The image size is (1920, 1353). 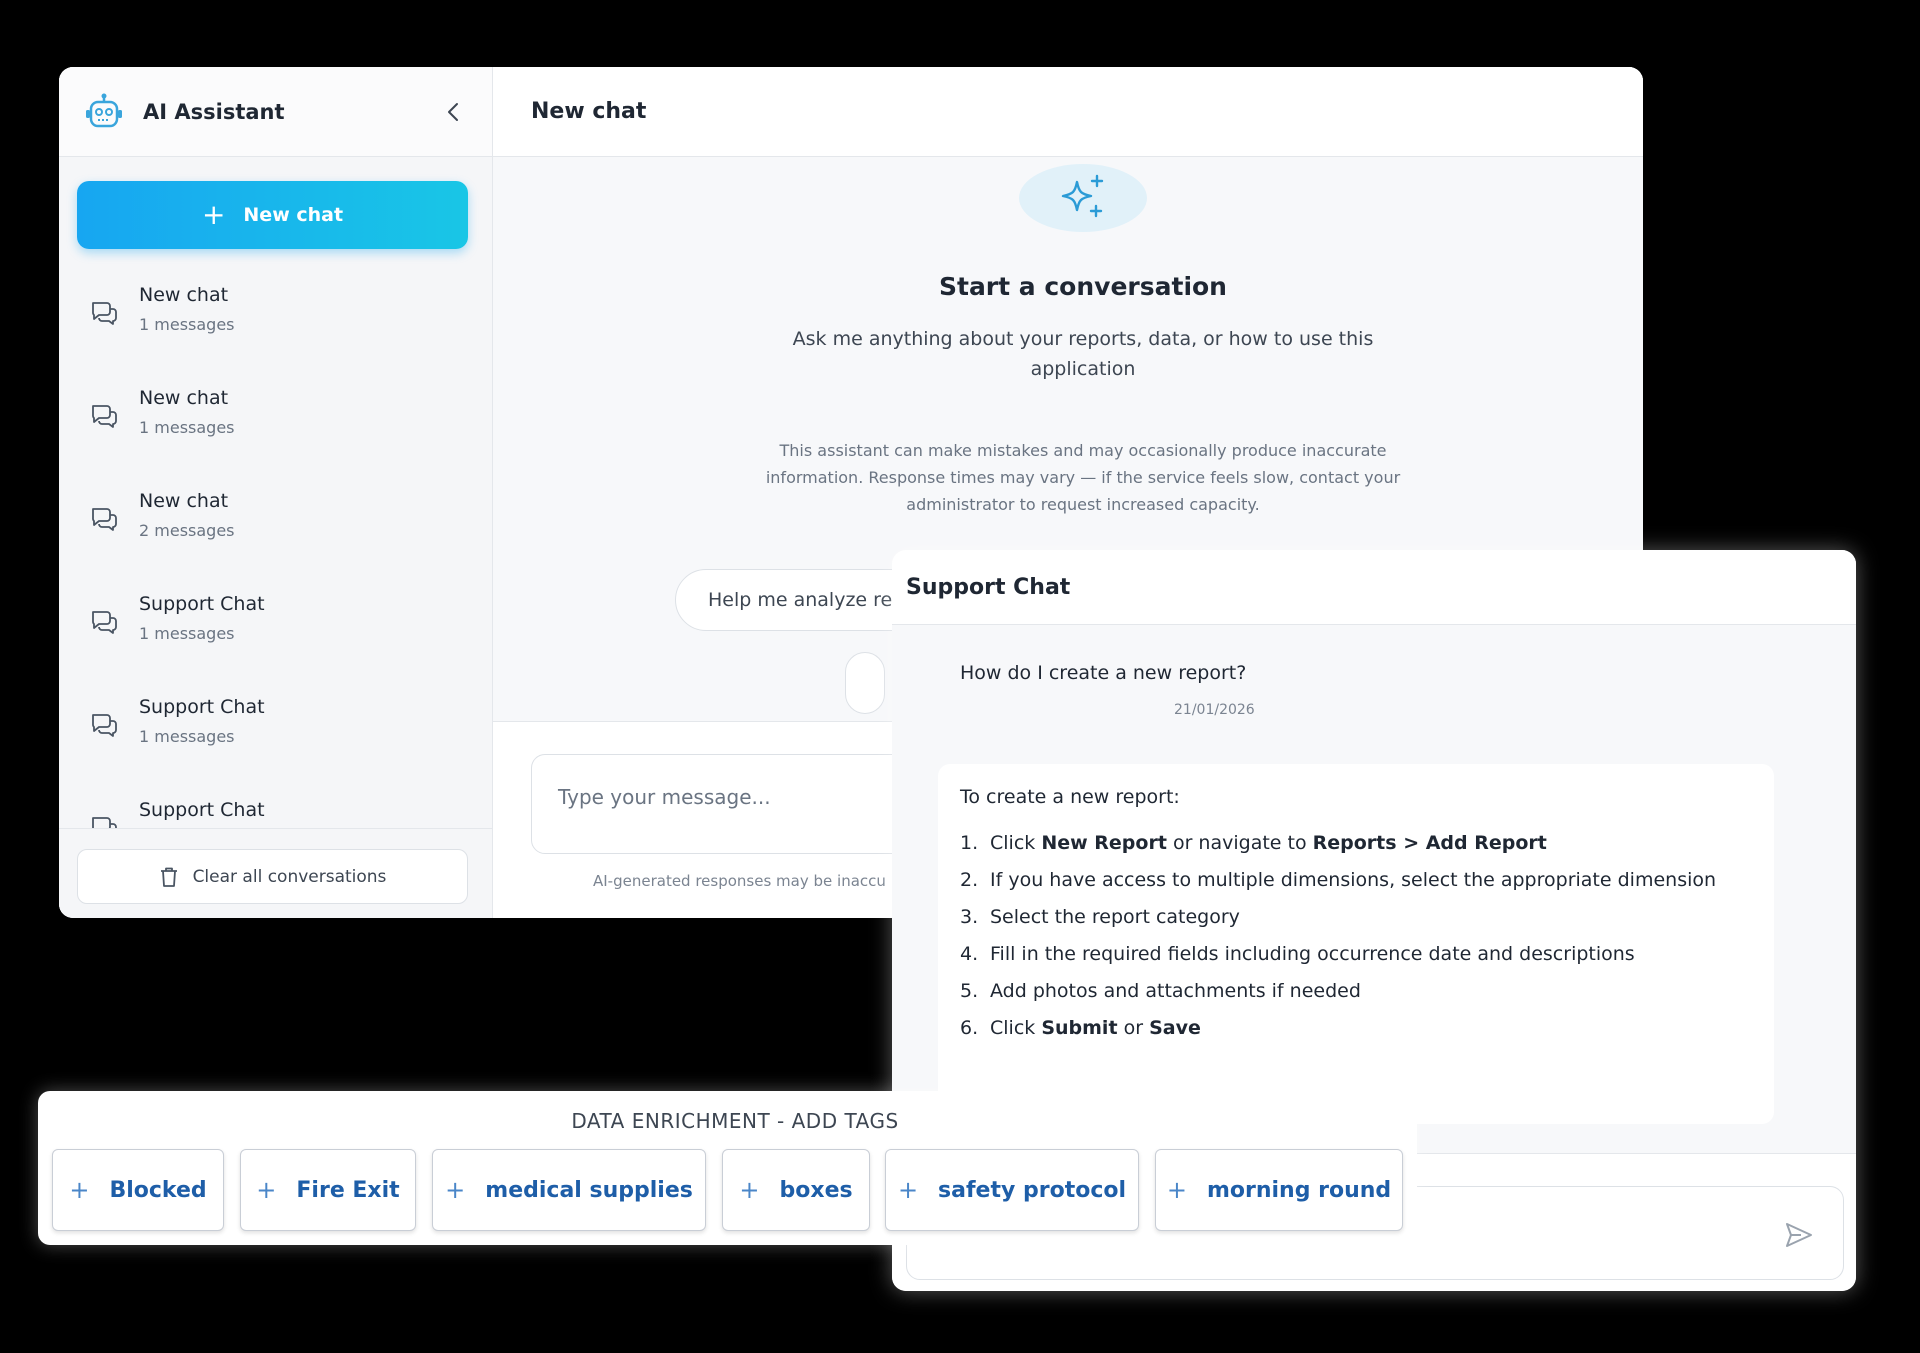 I want to click on step-text: or navigate to, so click(x=1239, y=843).